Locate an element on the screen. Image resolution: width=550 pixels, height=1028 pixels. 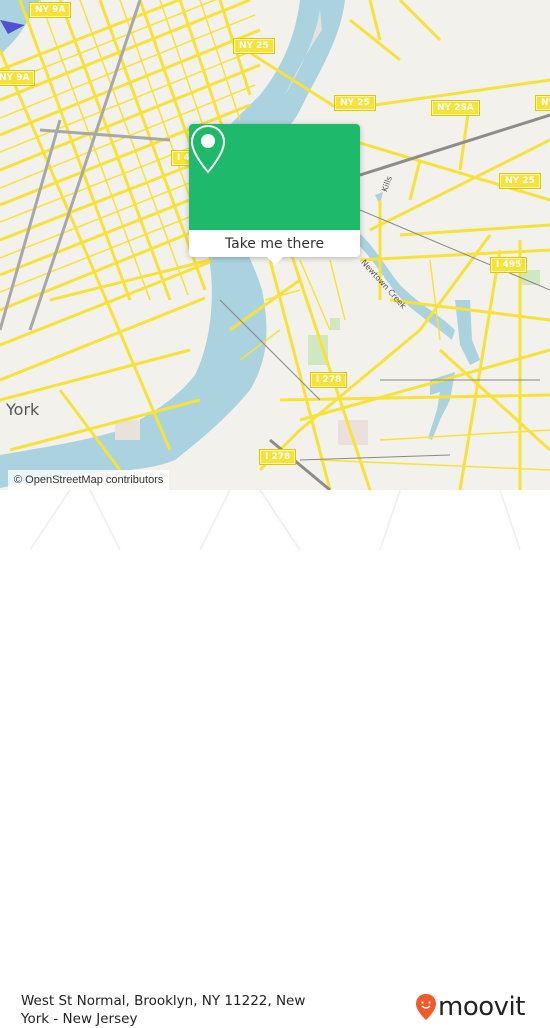
moovit-wordmark: moovit is located at coordinates (481, 1007).